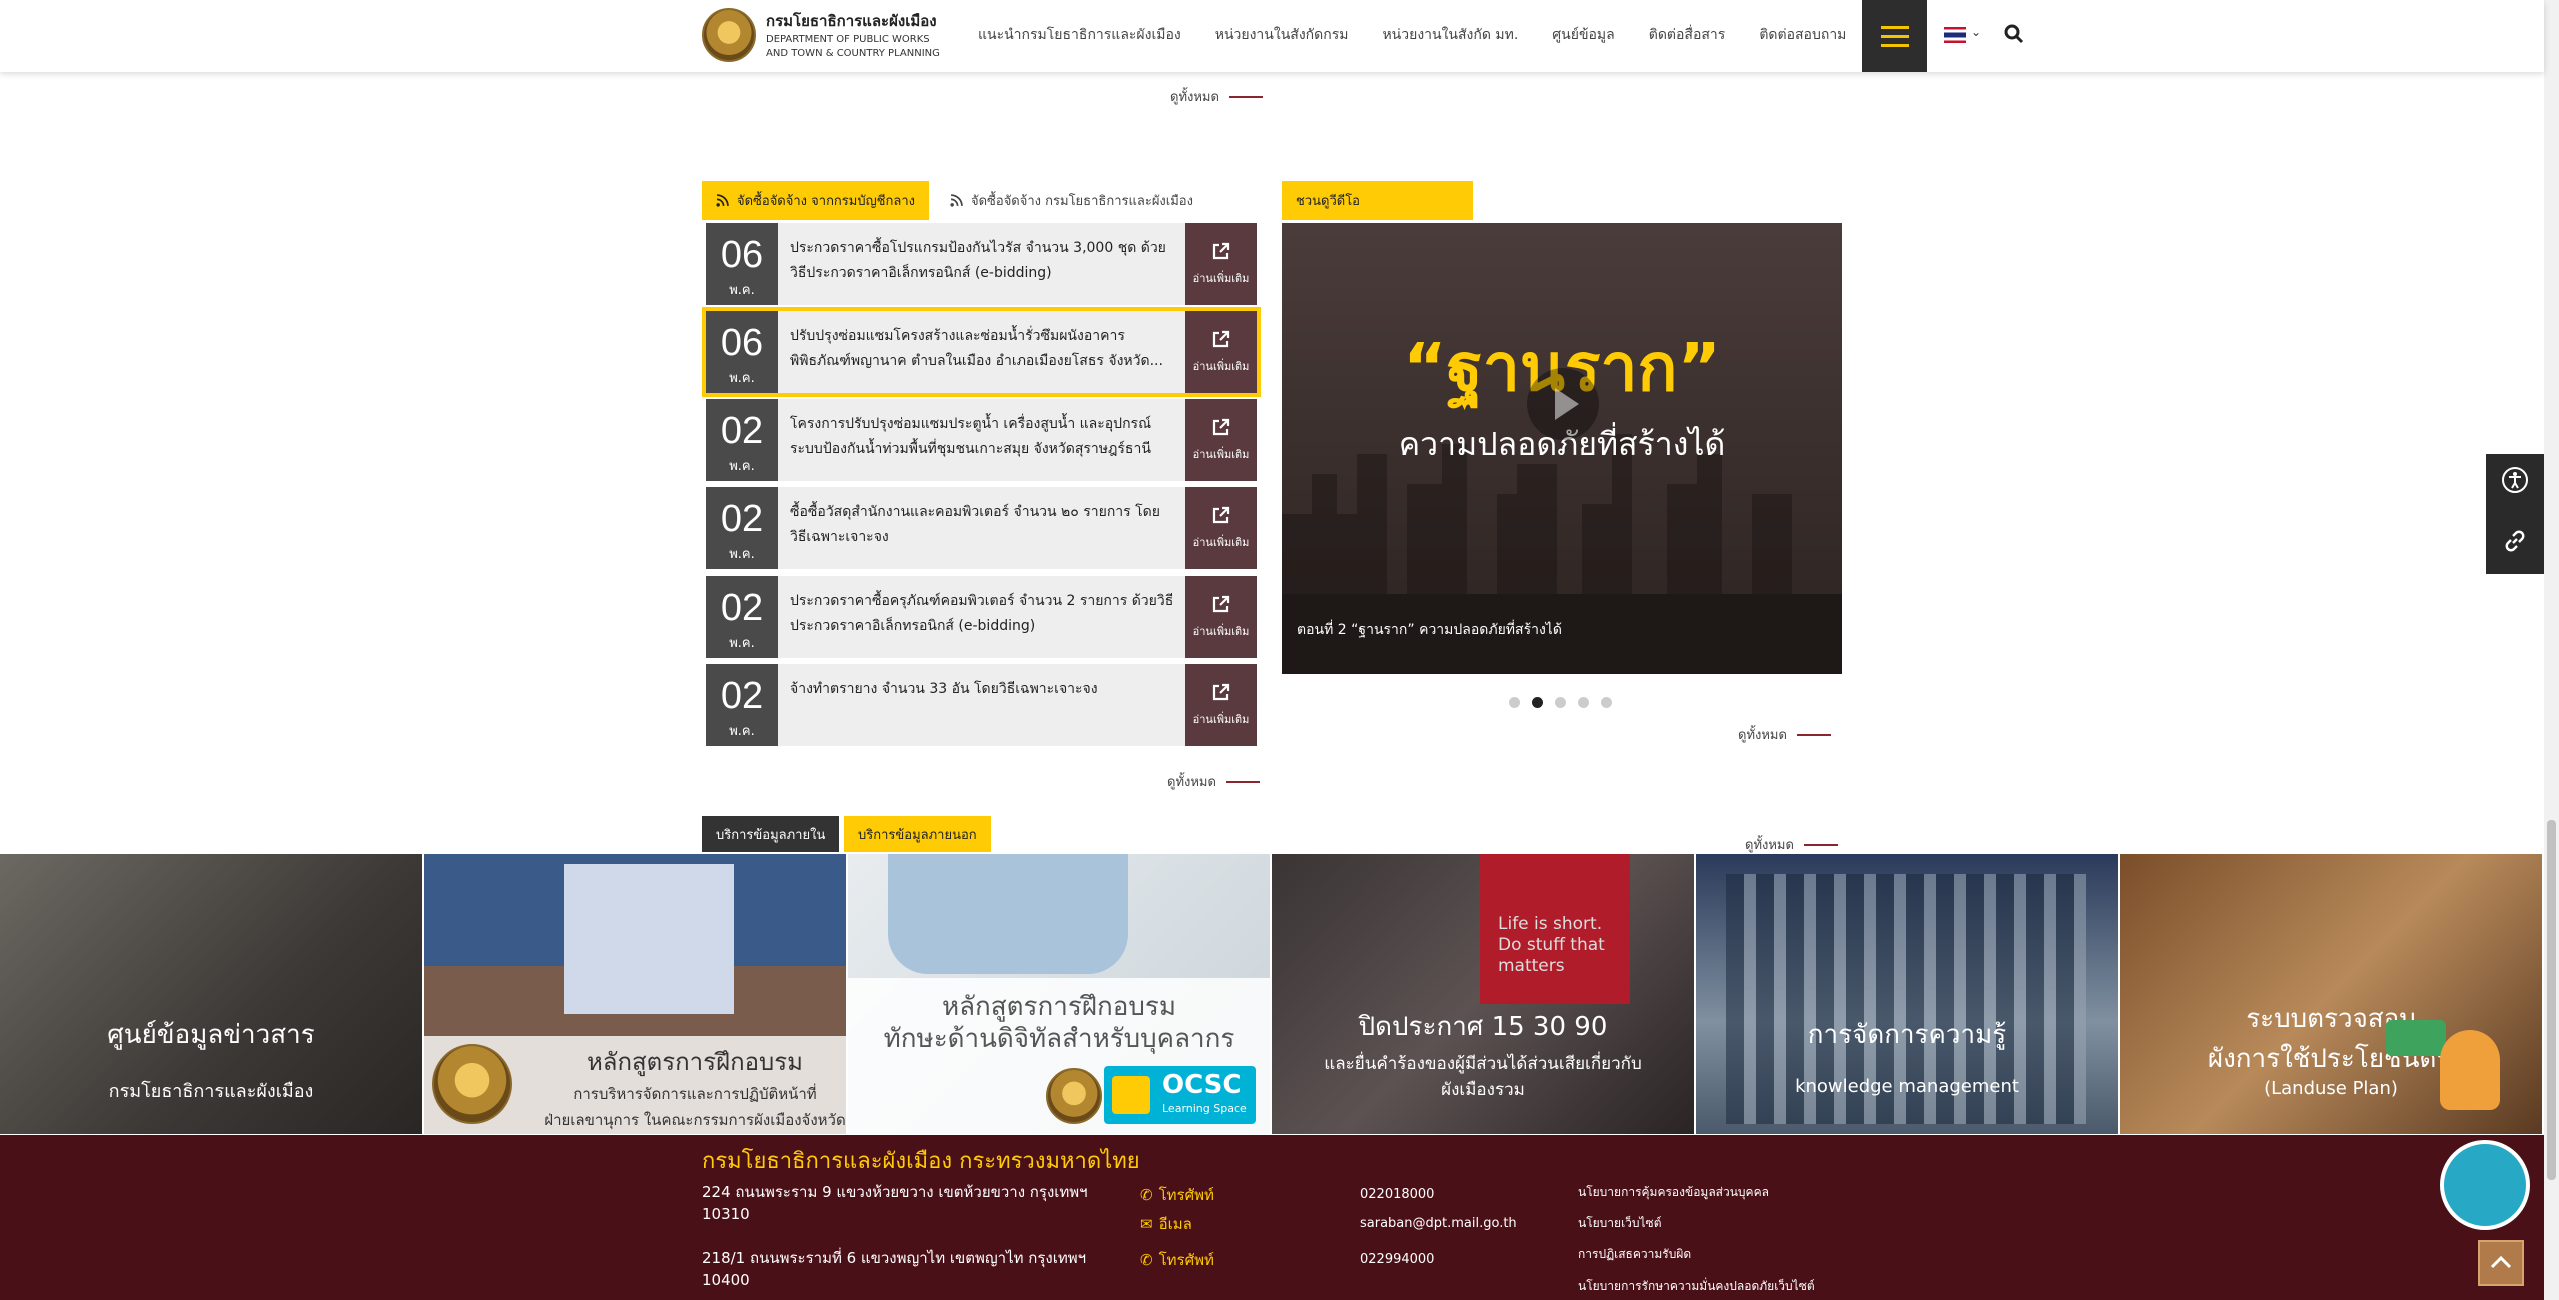 This screenshot has width=2559, height=1300. I want to click on rss-icon, so click(956, 200).